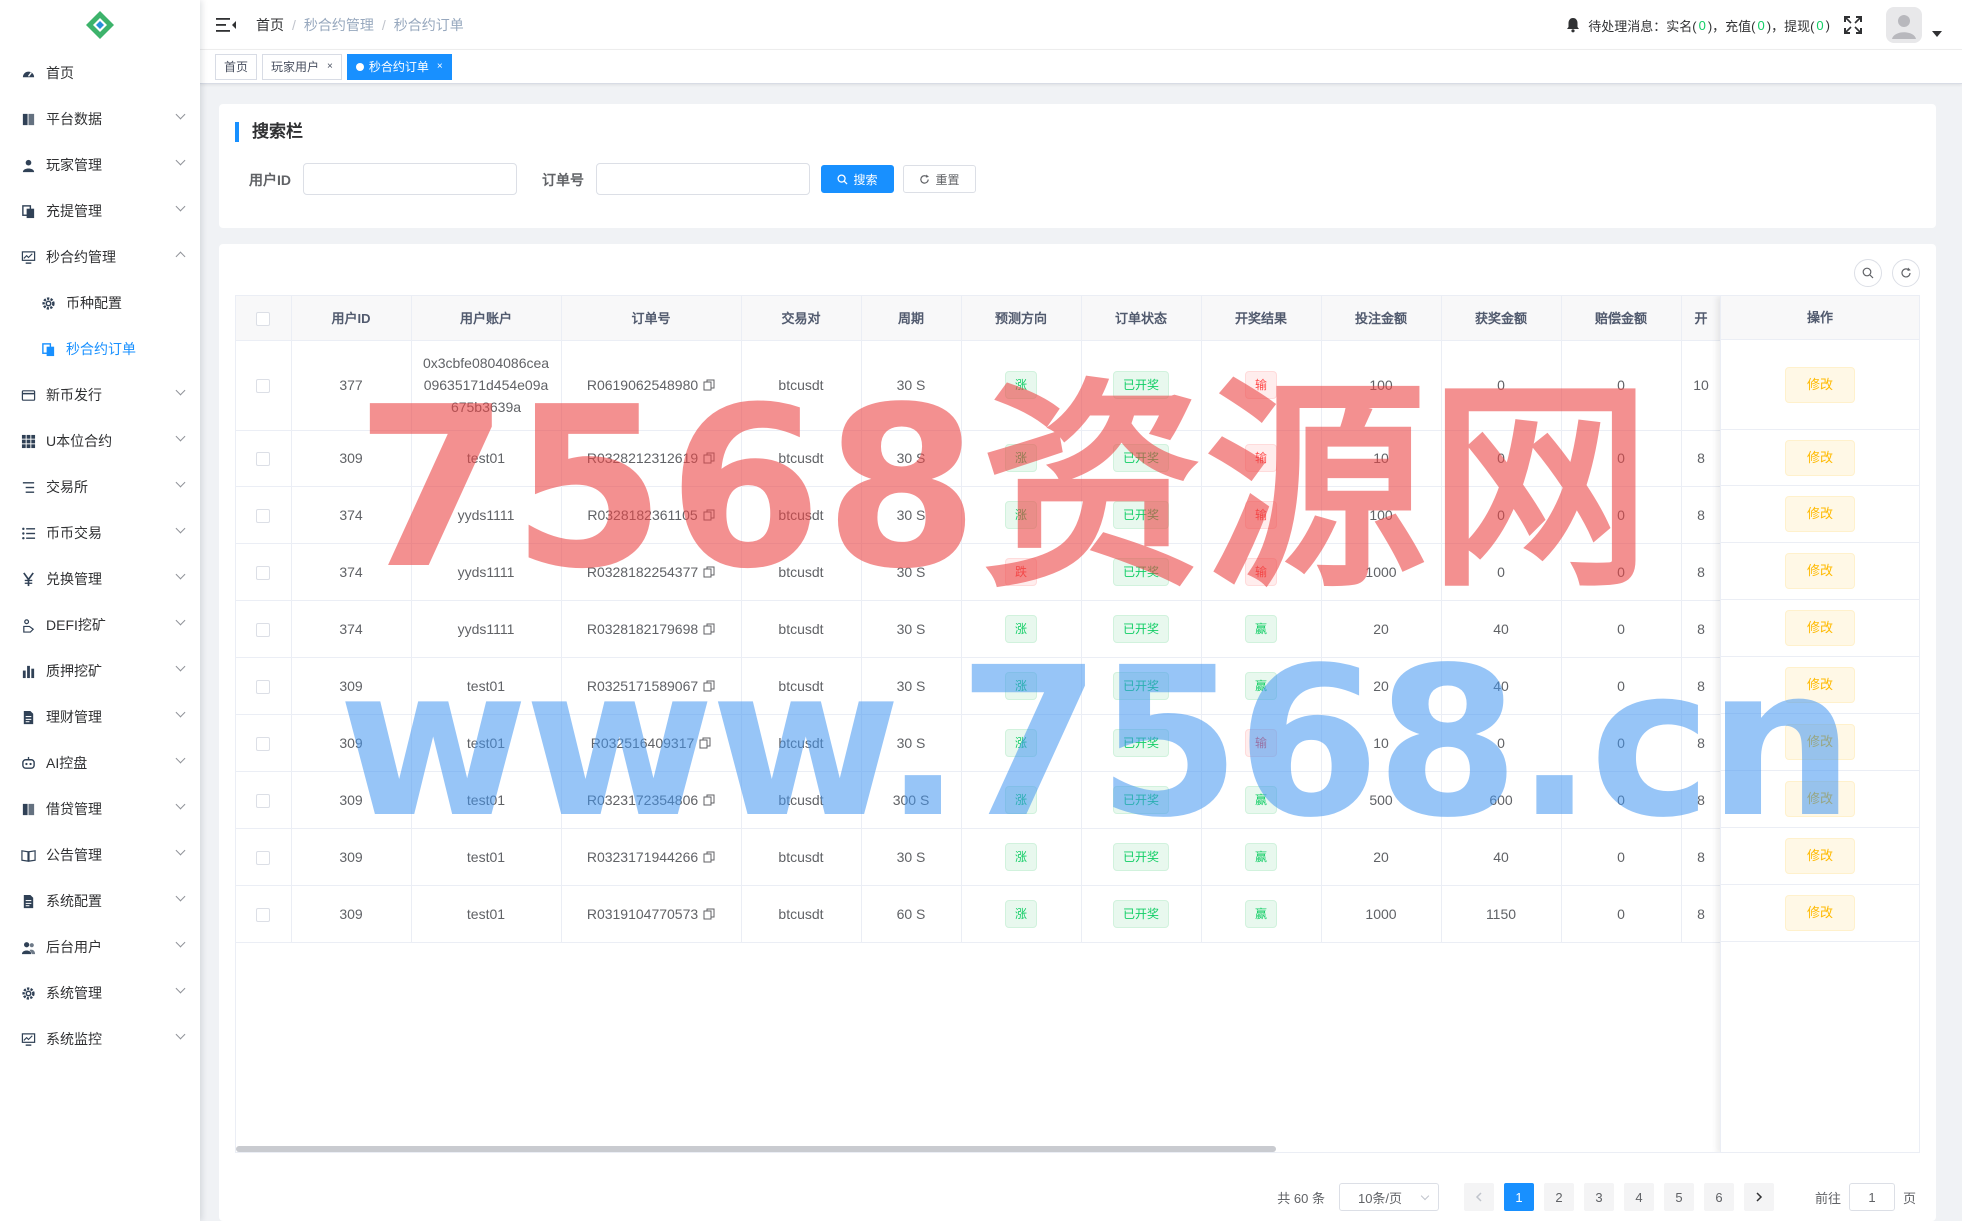 The height and width of the screenshot is (1221, 1962). What do you see at coordinates (263, 318) in the screenshot?
I see `select-all-checkbox` at bounding box center [263, 318].